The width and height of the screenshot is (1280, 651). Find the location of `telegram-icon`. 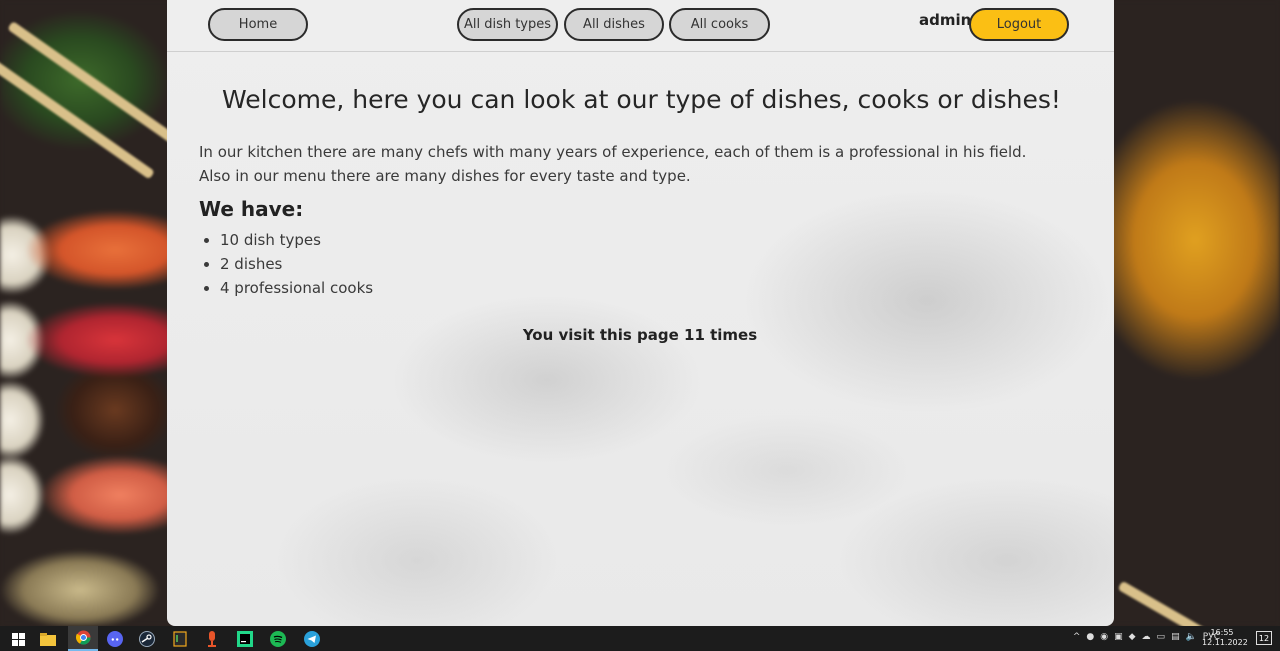

telegram-icon is located at coordinates (312, 639).